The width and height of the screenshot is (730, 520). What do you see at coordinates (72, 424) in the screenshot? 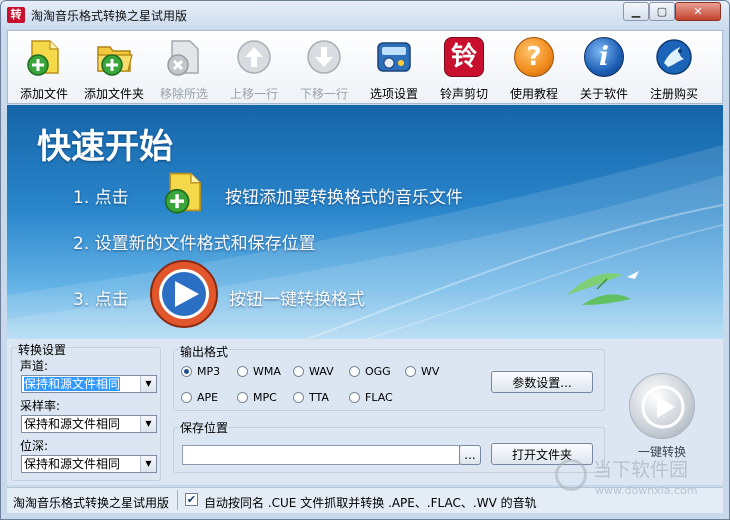
I see `samplerate-value: 保持和源文件相同` at bounding box center [72, 424].